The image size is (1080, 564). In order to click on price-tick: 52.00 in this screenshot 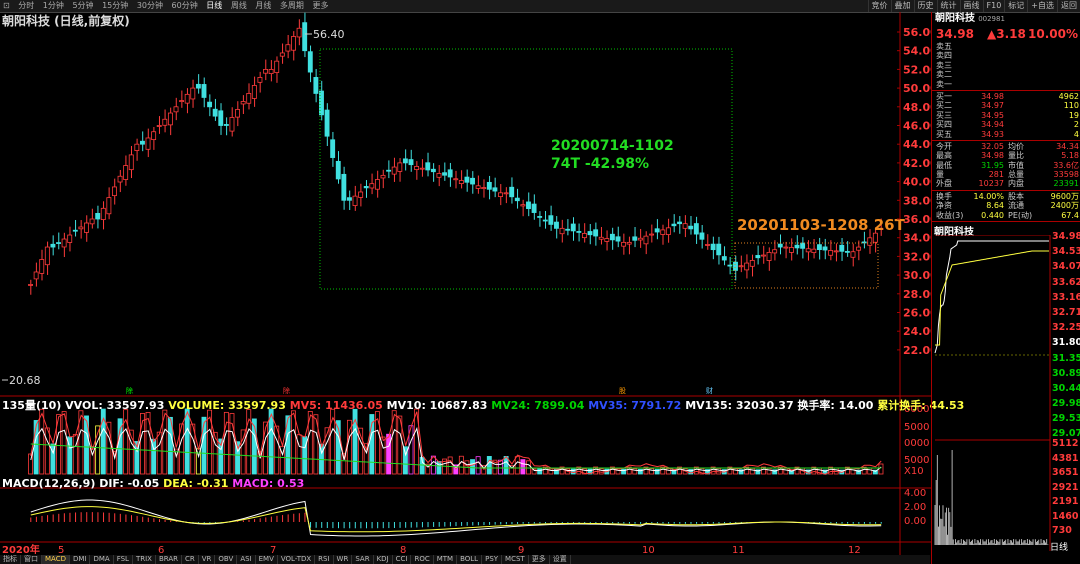, I will do `click(917, 69)`.